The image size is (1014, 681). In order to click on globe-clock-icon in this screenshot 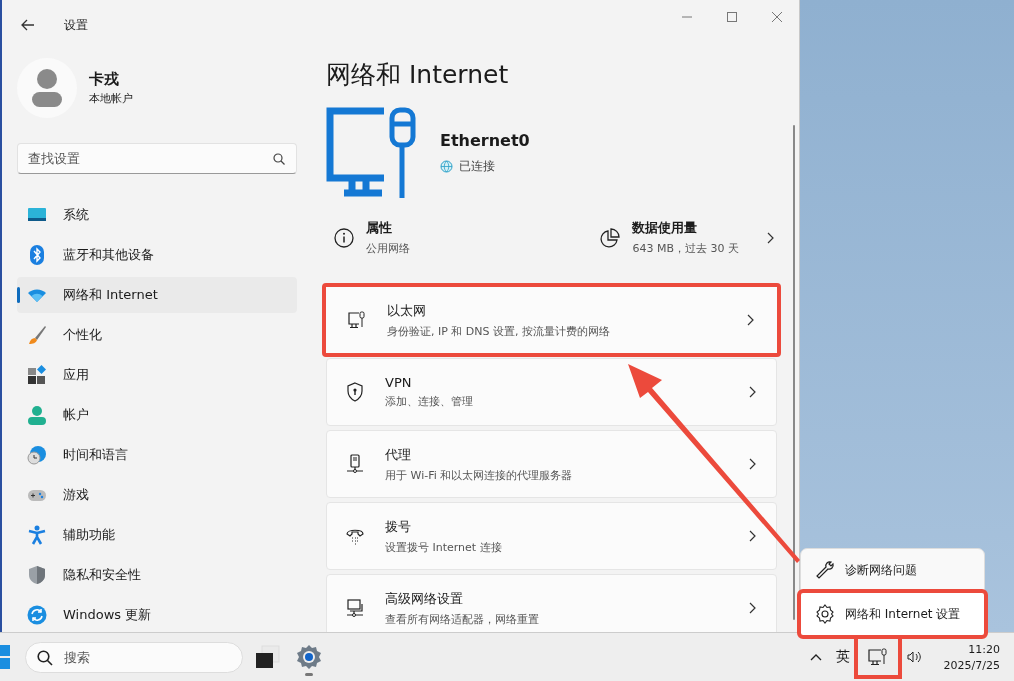, I will do `click(37, 455)`.